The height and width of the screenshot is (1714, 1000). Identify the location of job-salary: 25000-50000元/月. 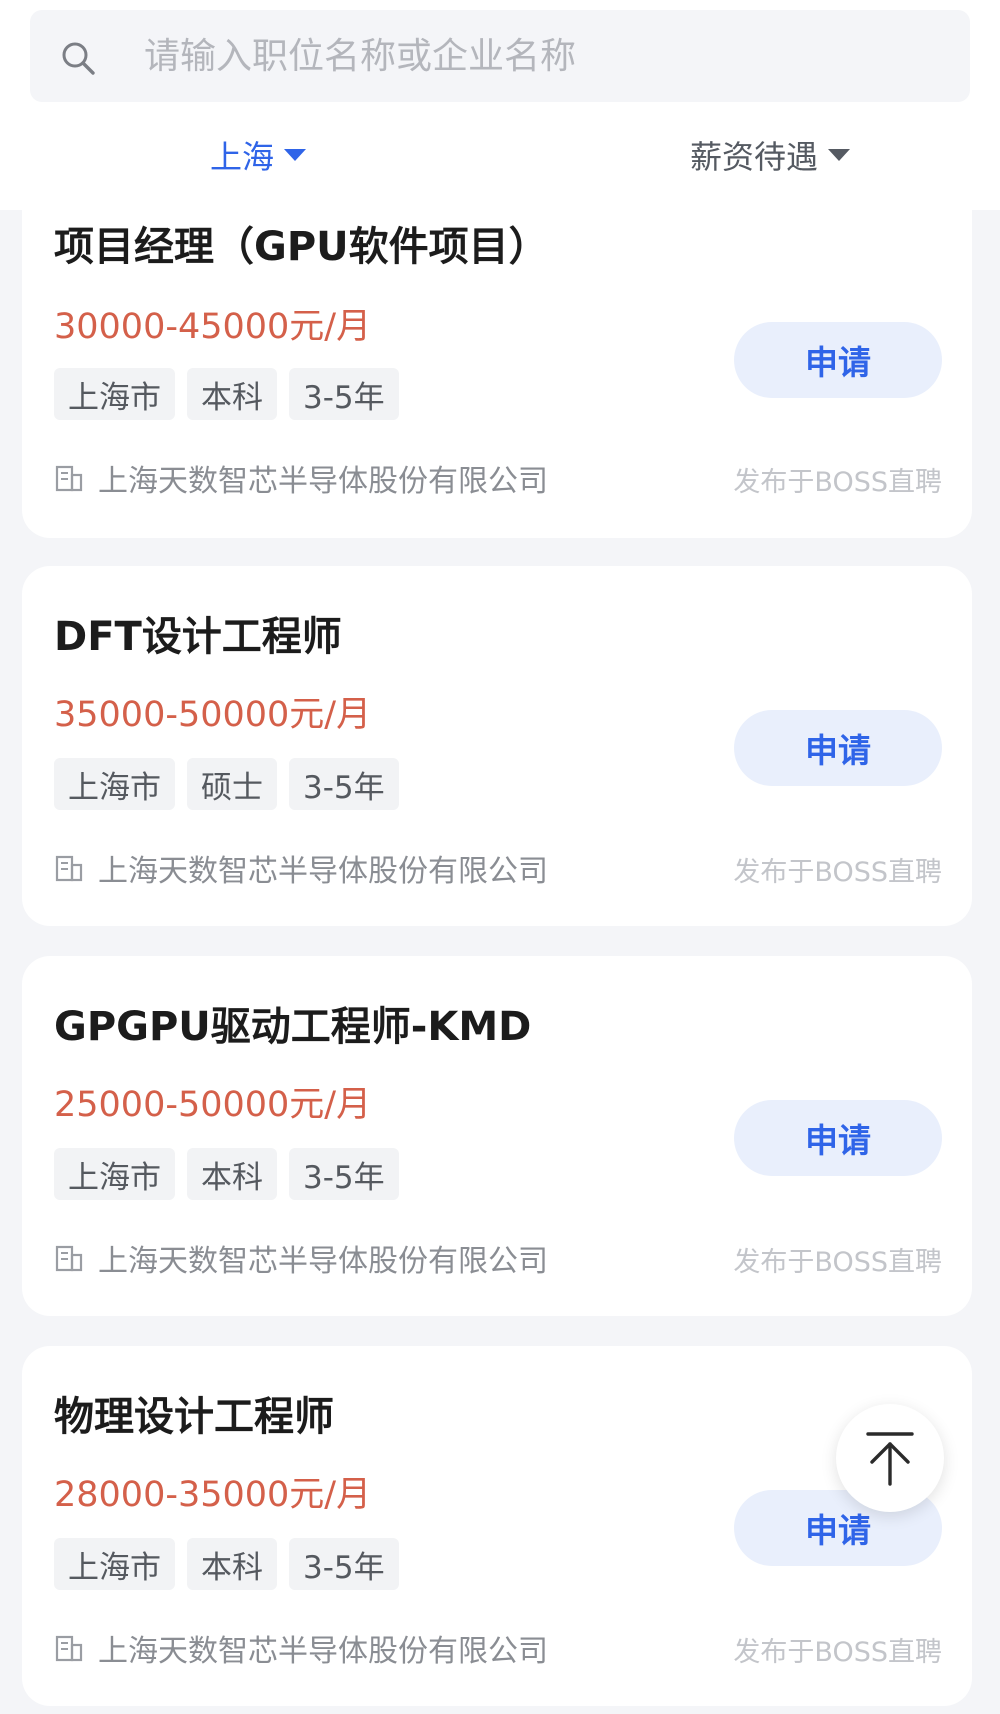
(213, 1105).